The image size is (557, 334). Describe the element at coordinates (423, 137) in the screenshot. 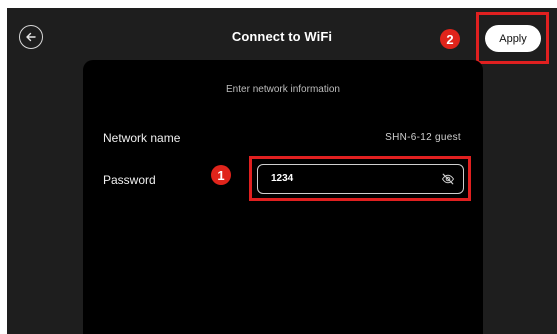

I see `network-name-value: SHN-6-12 guest` at that location.